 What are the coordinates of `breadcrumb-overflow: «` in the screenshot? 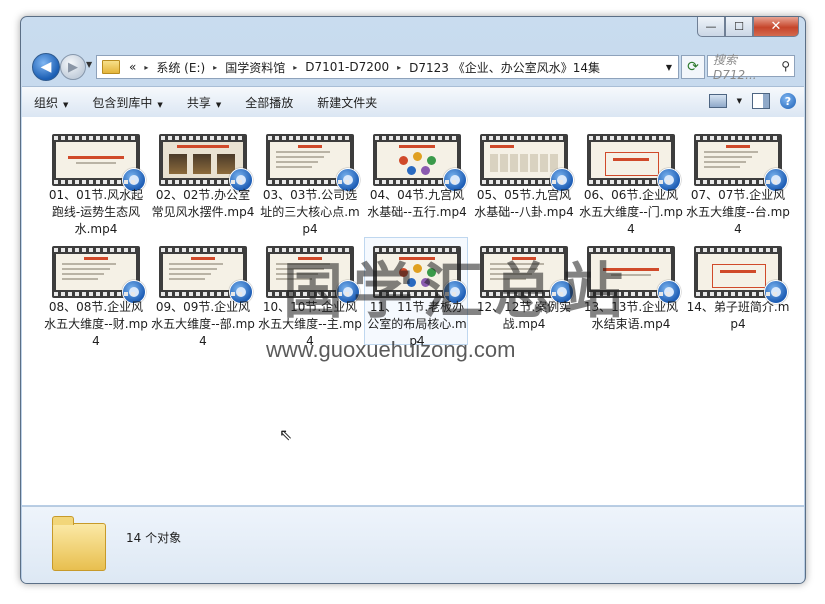 It's located at (132, 67).